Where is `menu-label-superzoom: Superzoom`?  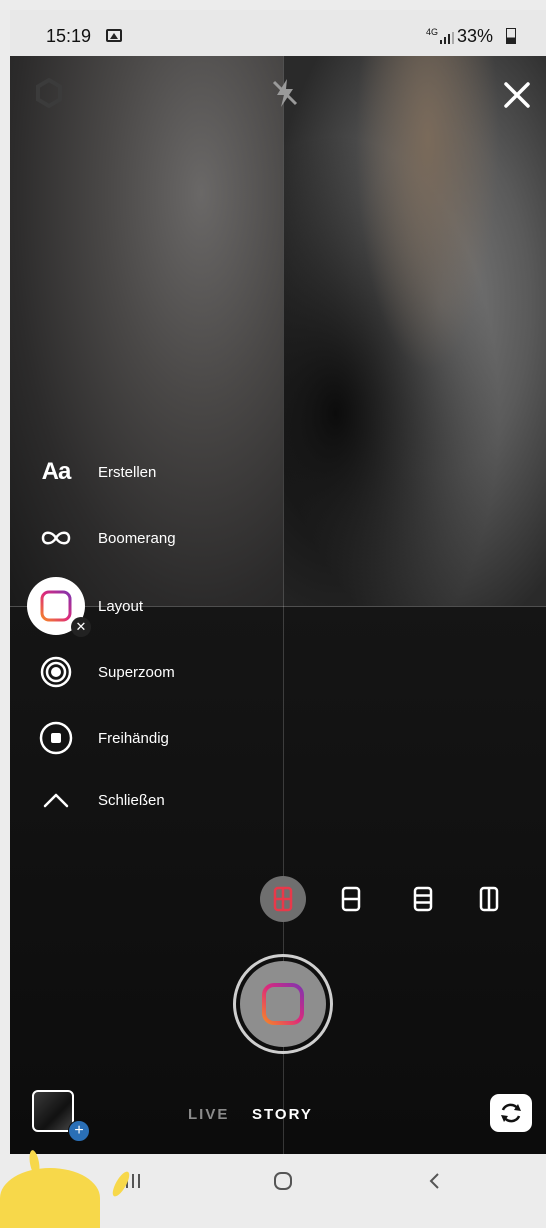
menu-label-superzoom: Superzoom is located at coordinates (136, 672).